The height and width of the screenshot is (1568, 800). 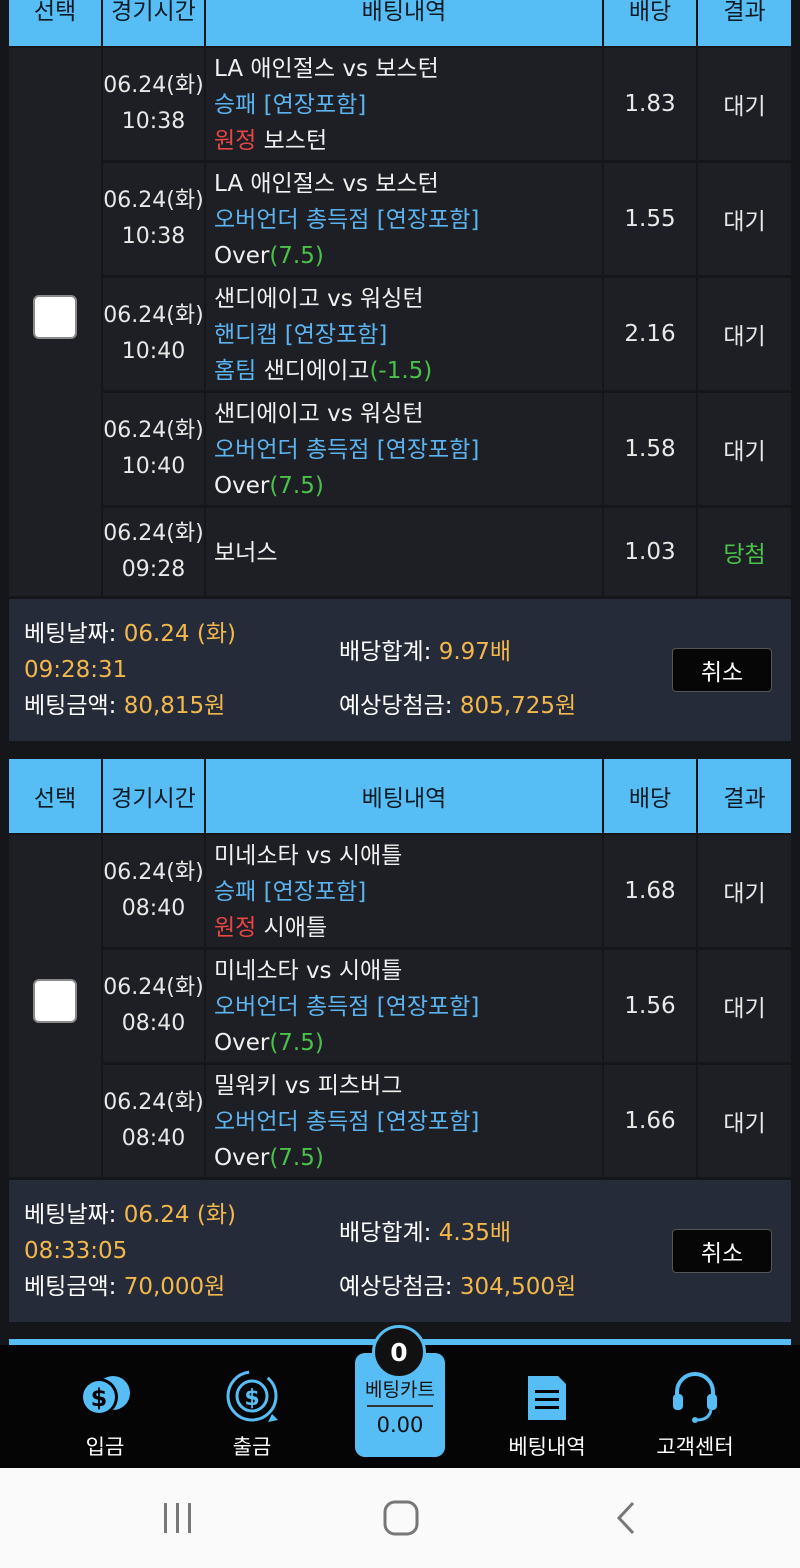 What do you see at coordinates (650, 219) in the screenshot?
I see `odds-value: 1.55` at bounding box center [650, 219].